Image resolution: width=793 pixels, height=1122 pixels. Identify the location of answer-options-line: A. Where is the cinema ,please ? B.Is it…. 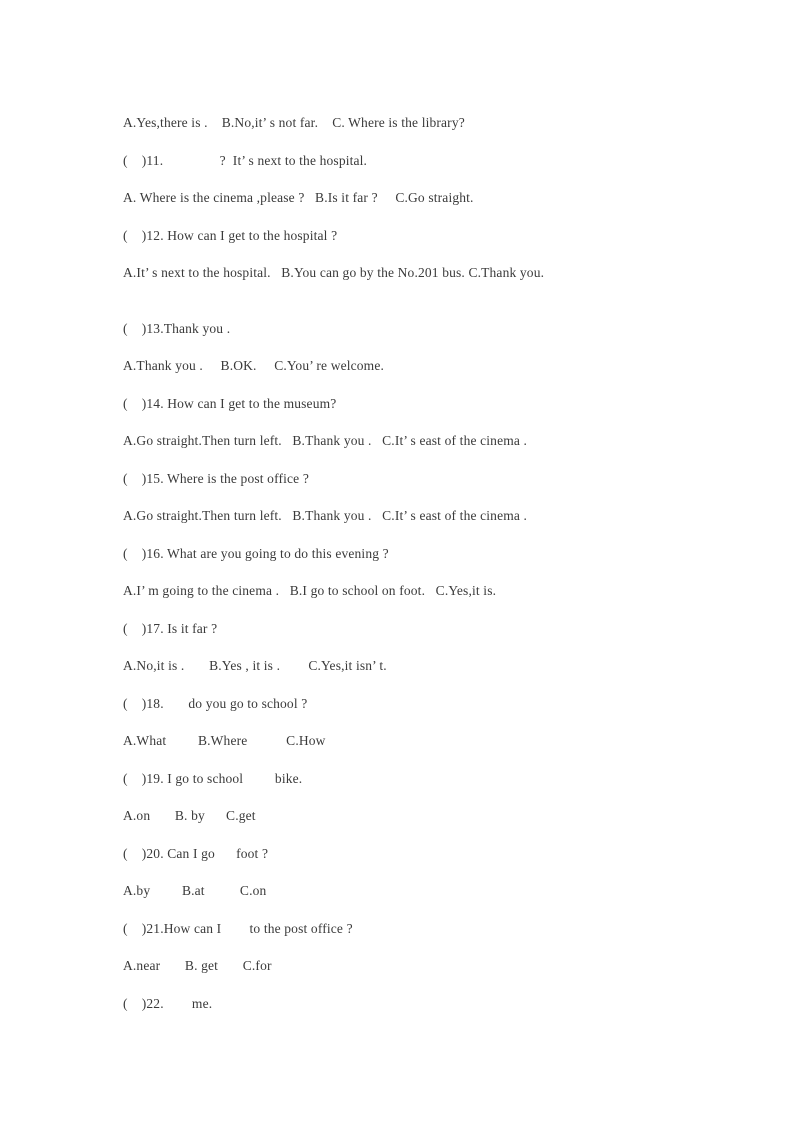
(298, 197).